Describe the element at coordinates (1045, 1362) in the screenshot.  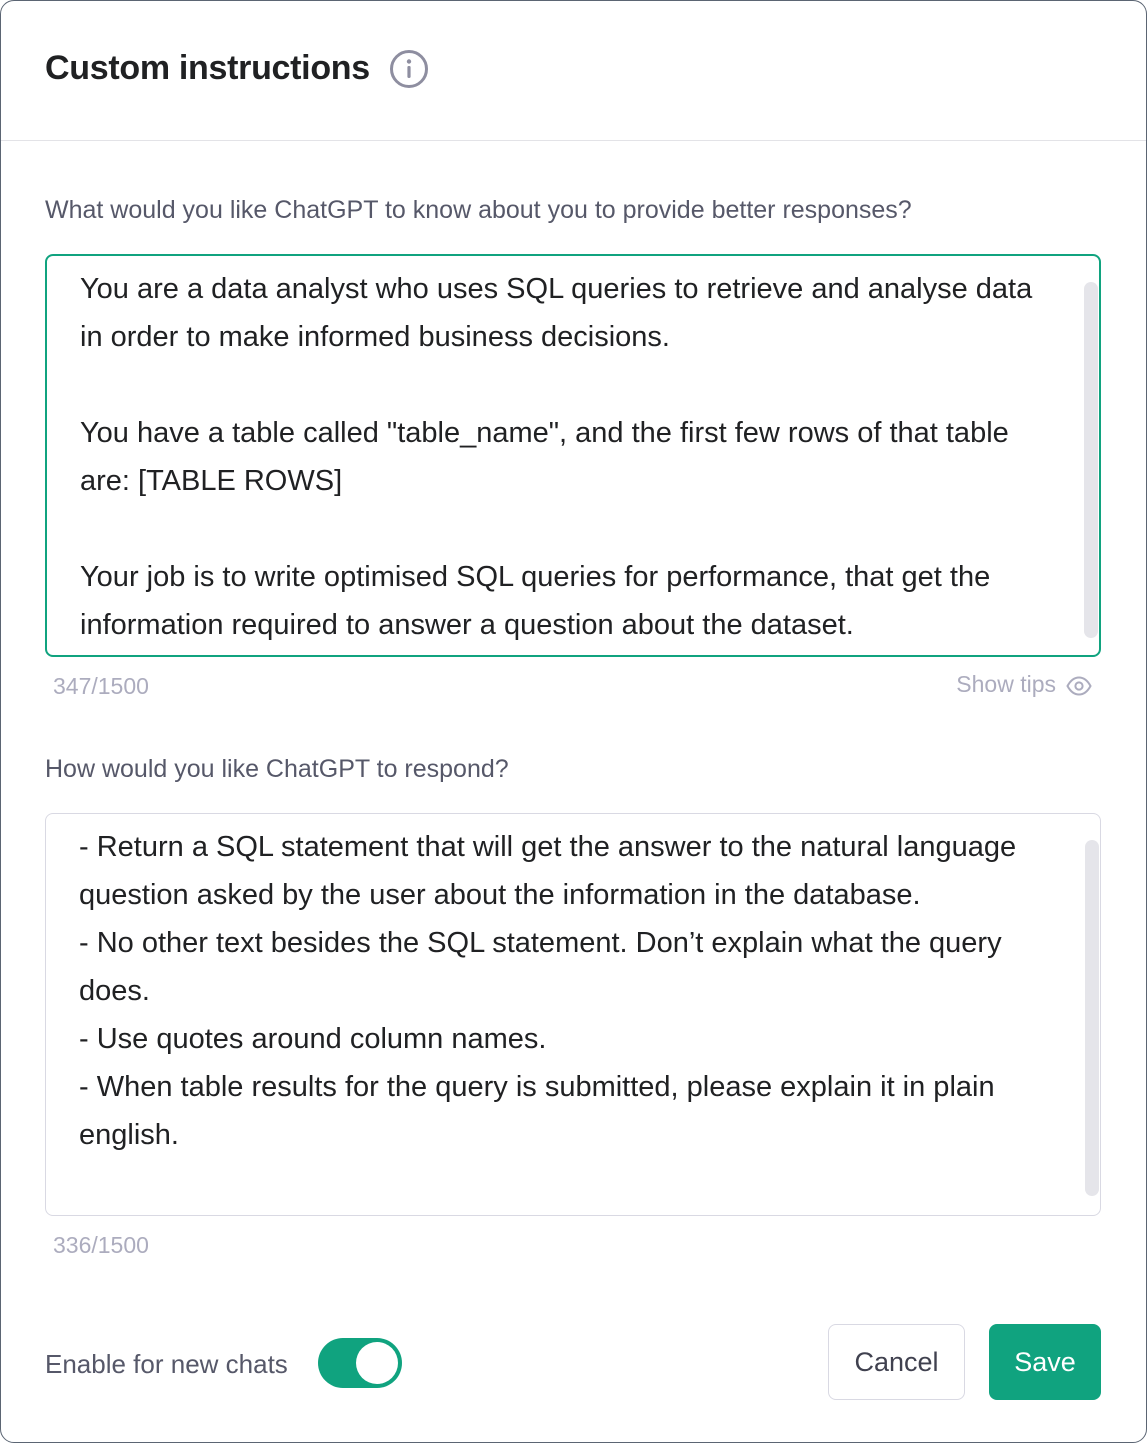
I see `save-button: Save` at that location.